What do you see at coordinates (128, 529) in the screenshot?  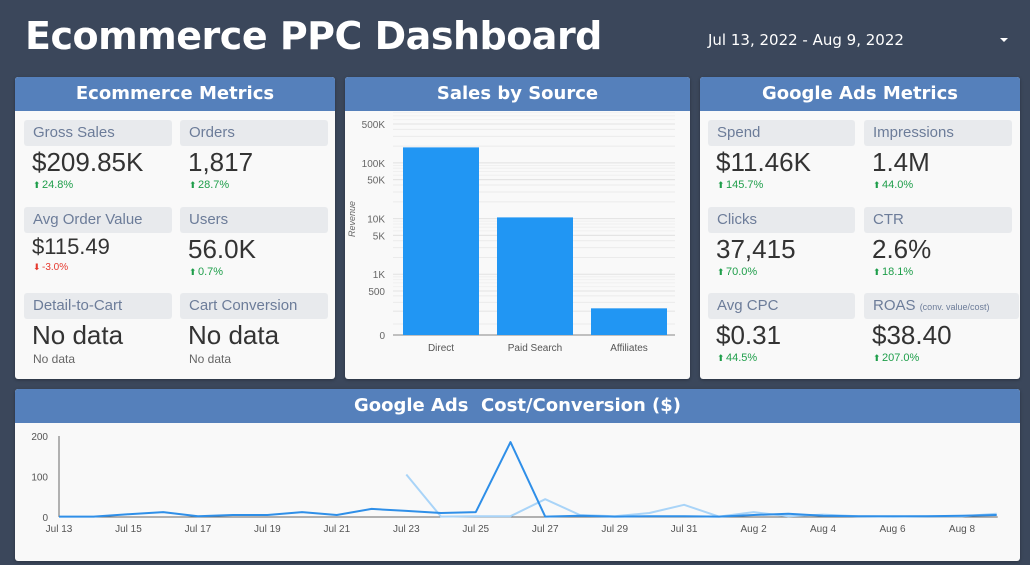 I see `x-tick-label: Jul 15` at bounding box center [128, 529].